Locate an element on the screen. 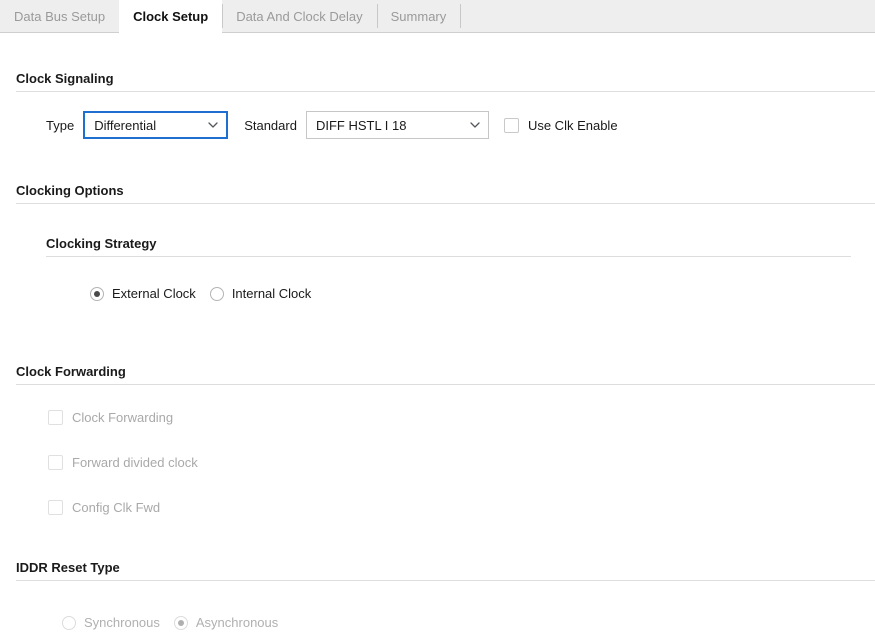 The width and height of the screenshot is (875, 644). checkbox-label: Clock Forwarding is located at coordinates (123, 417).